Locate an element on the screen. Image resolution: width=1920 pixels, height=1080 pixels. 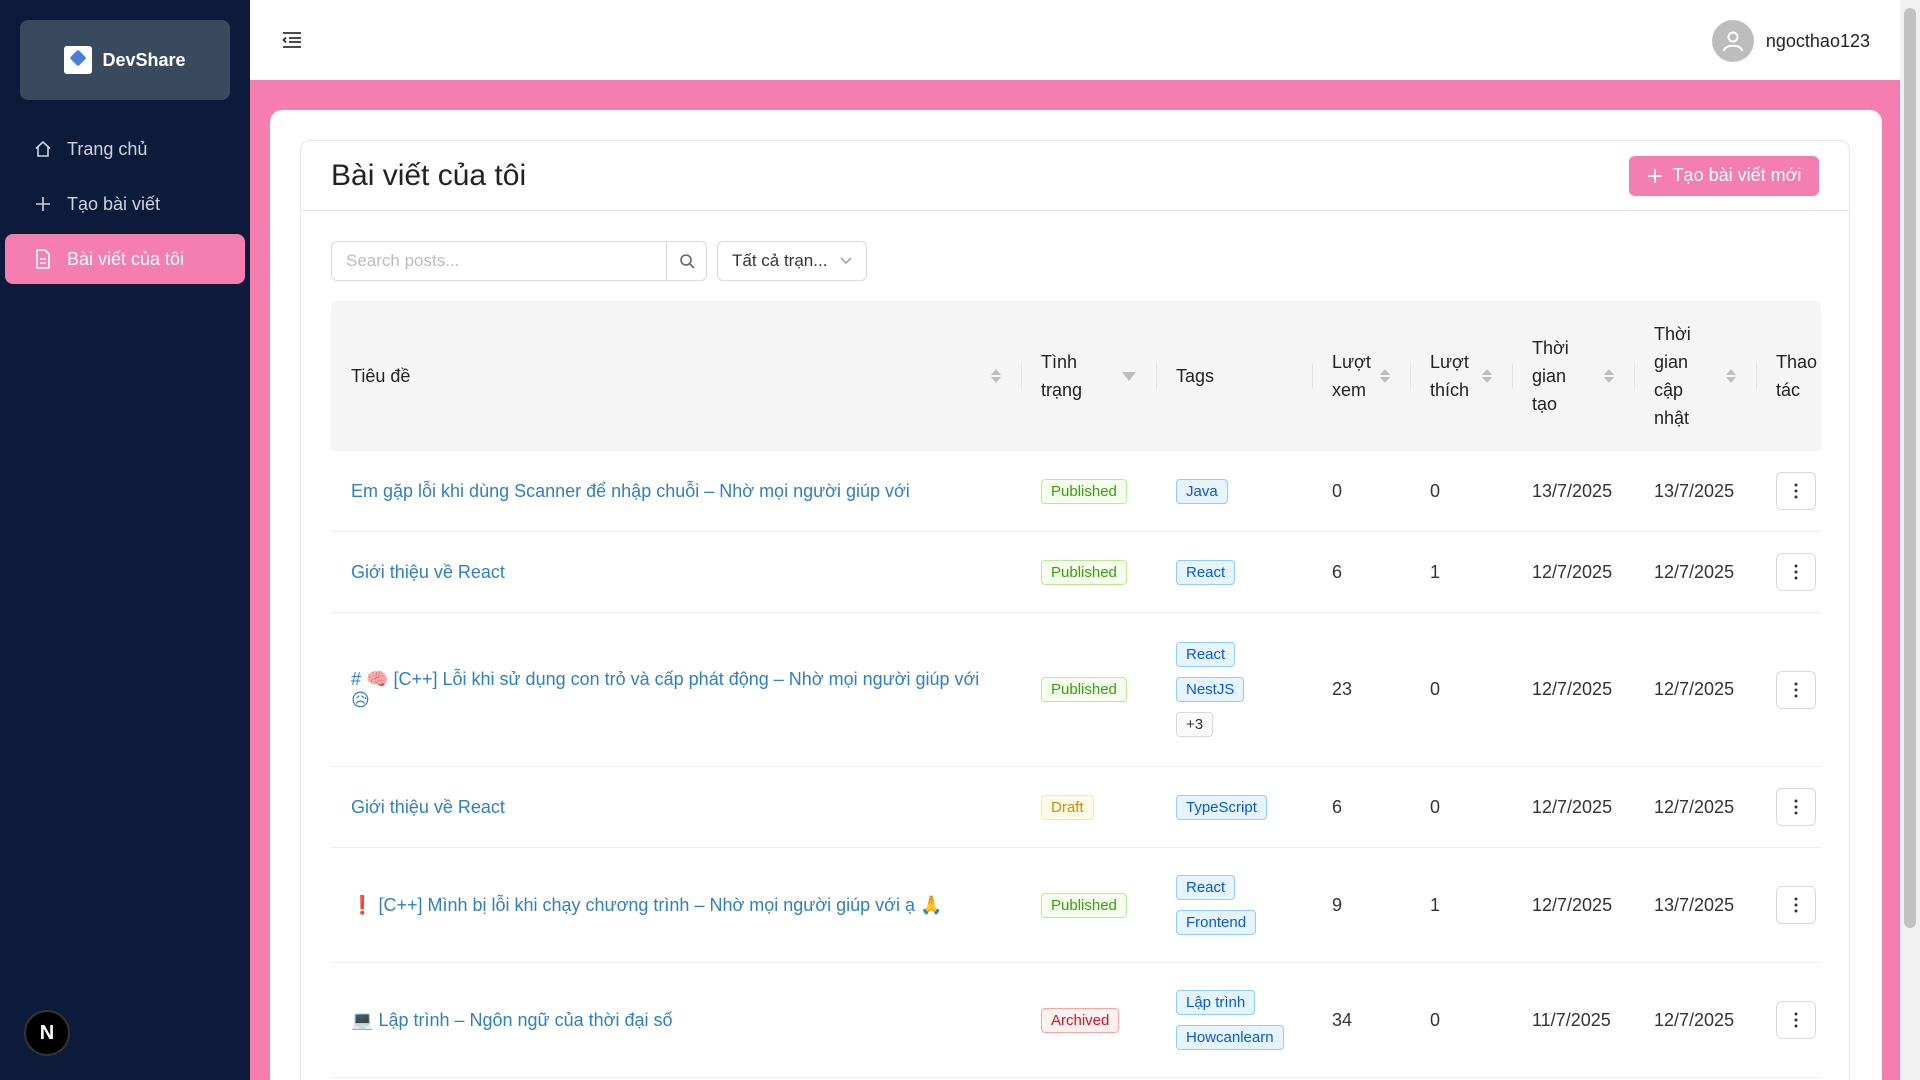
search-box is located at coordinates (519, 261).